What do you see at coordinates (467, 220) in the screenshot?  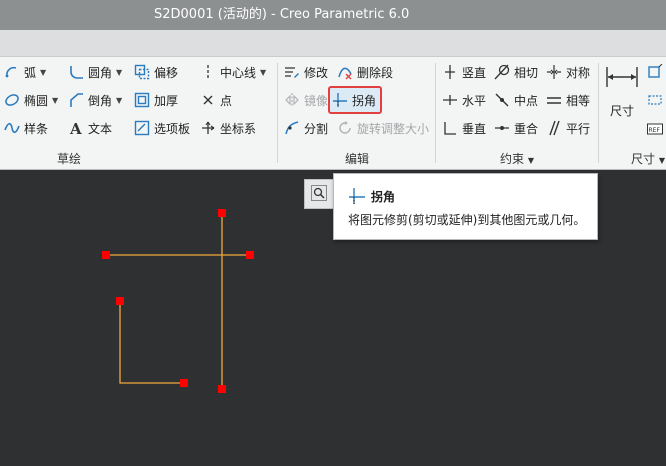 I see `tooltip-description: 将图元修剪(剪切或延伸)到其他图元或几何。` at bounding box center [467, 220].